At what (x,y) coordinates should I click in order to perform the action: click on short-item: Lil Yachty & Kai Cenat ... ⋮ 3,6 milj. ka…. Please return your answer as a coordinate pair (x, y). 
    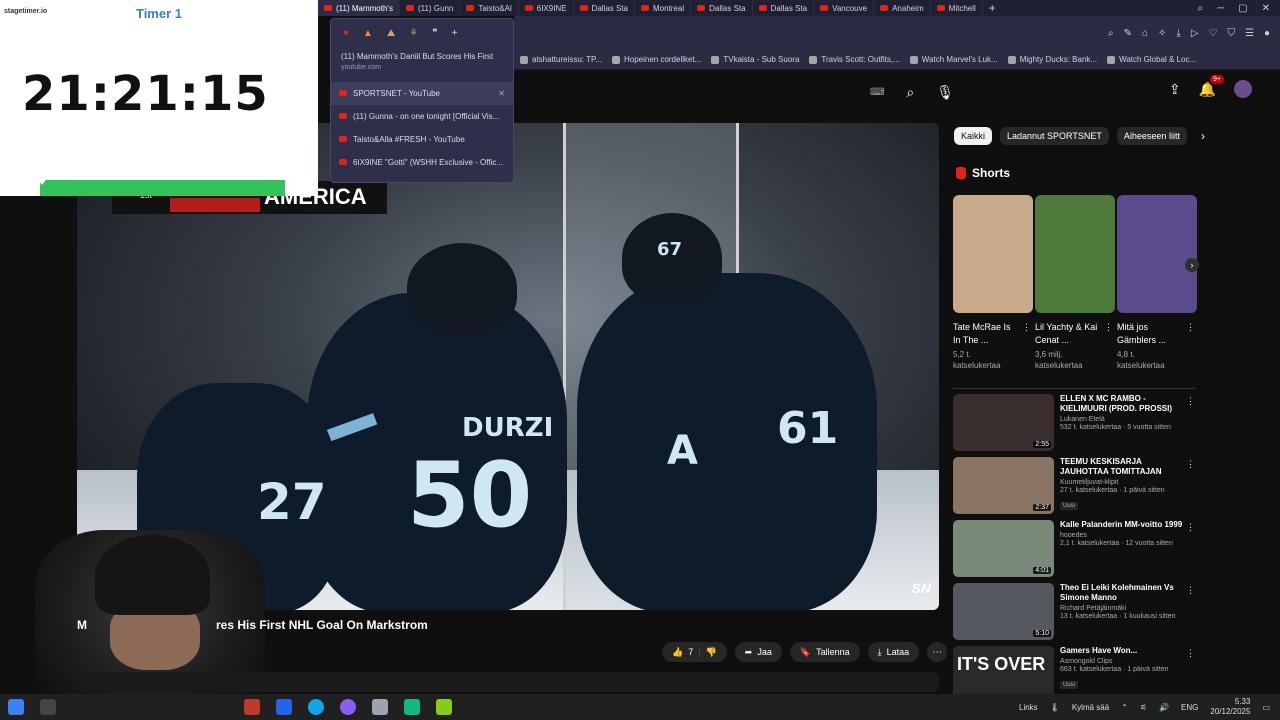
    Looking at the image, I should click on (1075, 283).